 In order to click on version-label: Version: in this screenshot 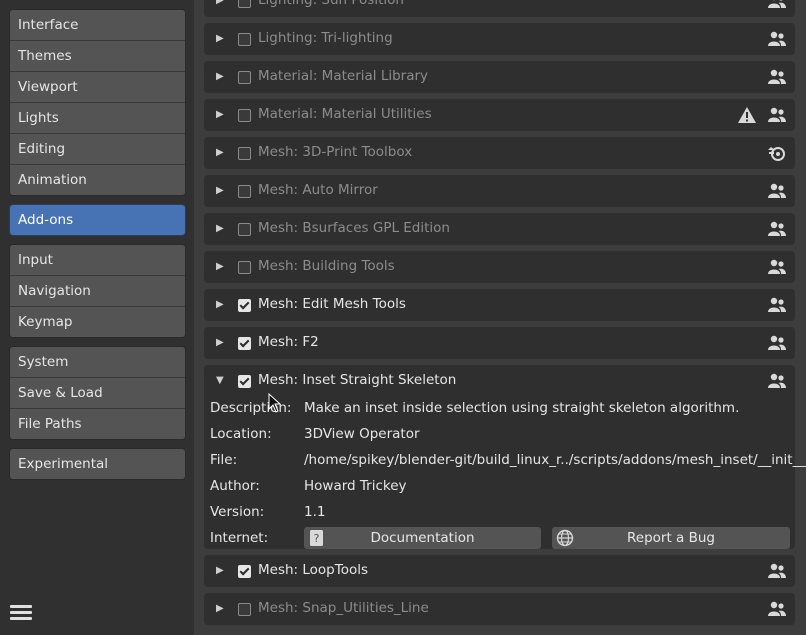, I will do `click(237, 512)`.